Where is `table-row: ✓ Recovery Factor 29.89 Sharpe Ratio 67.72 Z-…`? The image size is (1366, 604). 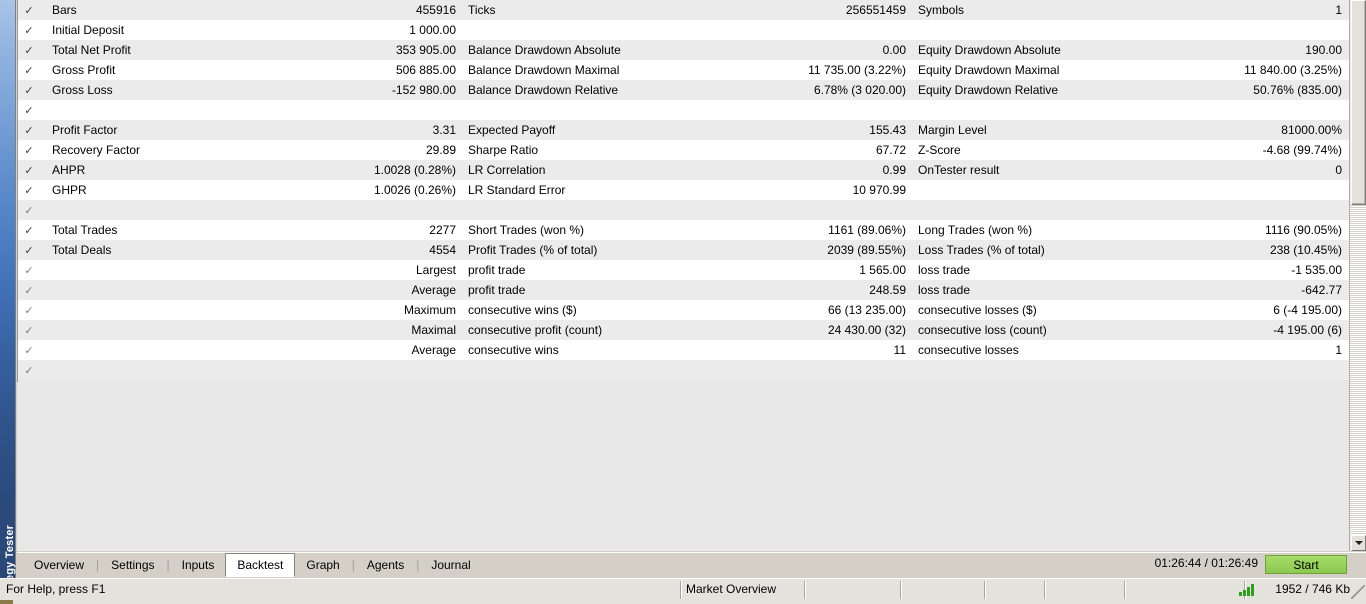 table-row: ✓ Recovery Factor 29.89 Sharpe Ratio 67.72 Z-… is located at coordinates (683, 150).